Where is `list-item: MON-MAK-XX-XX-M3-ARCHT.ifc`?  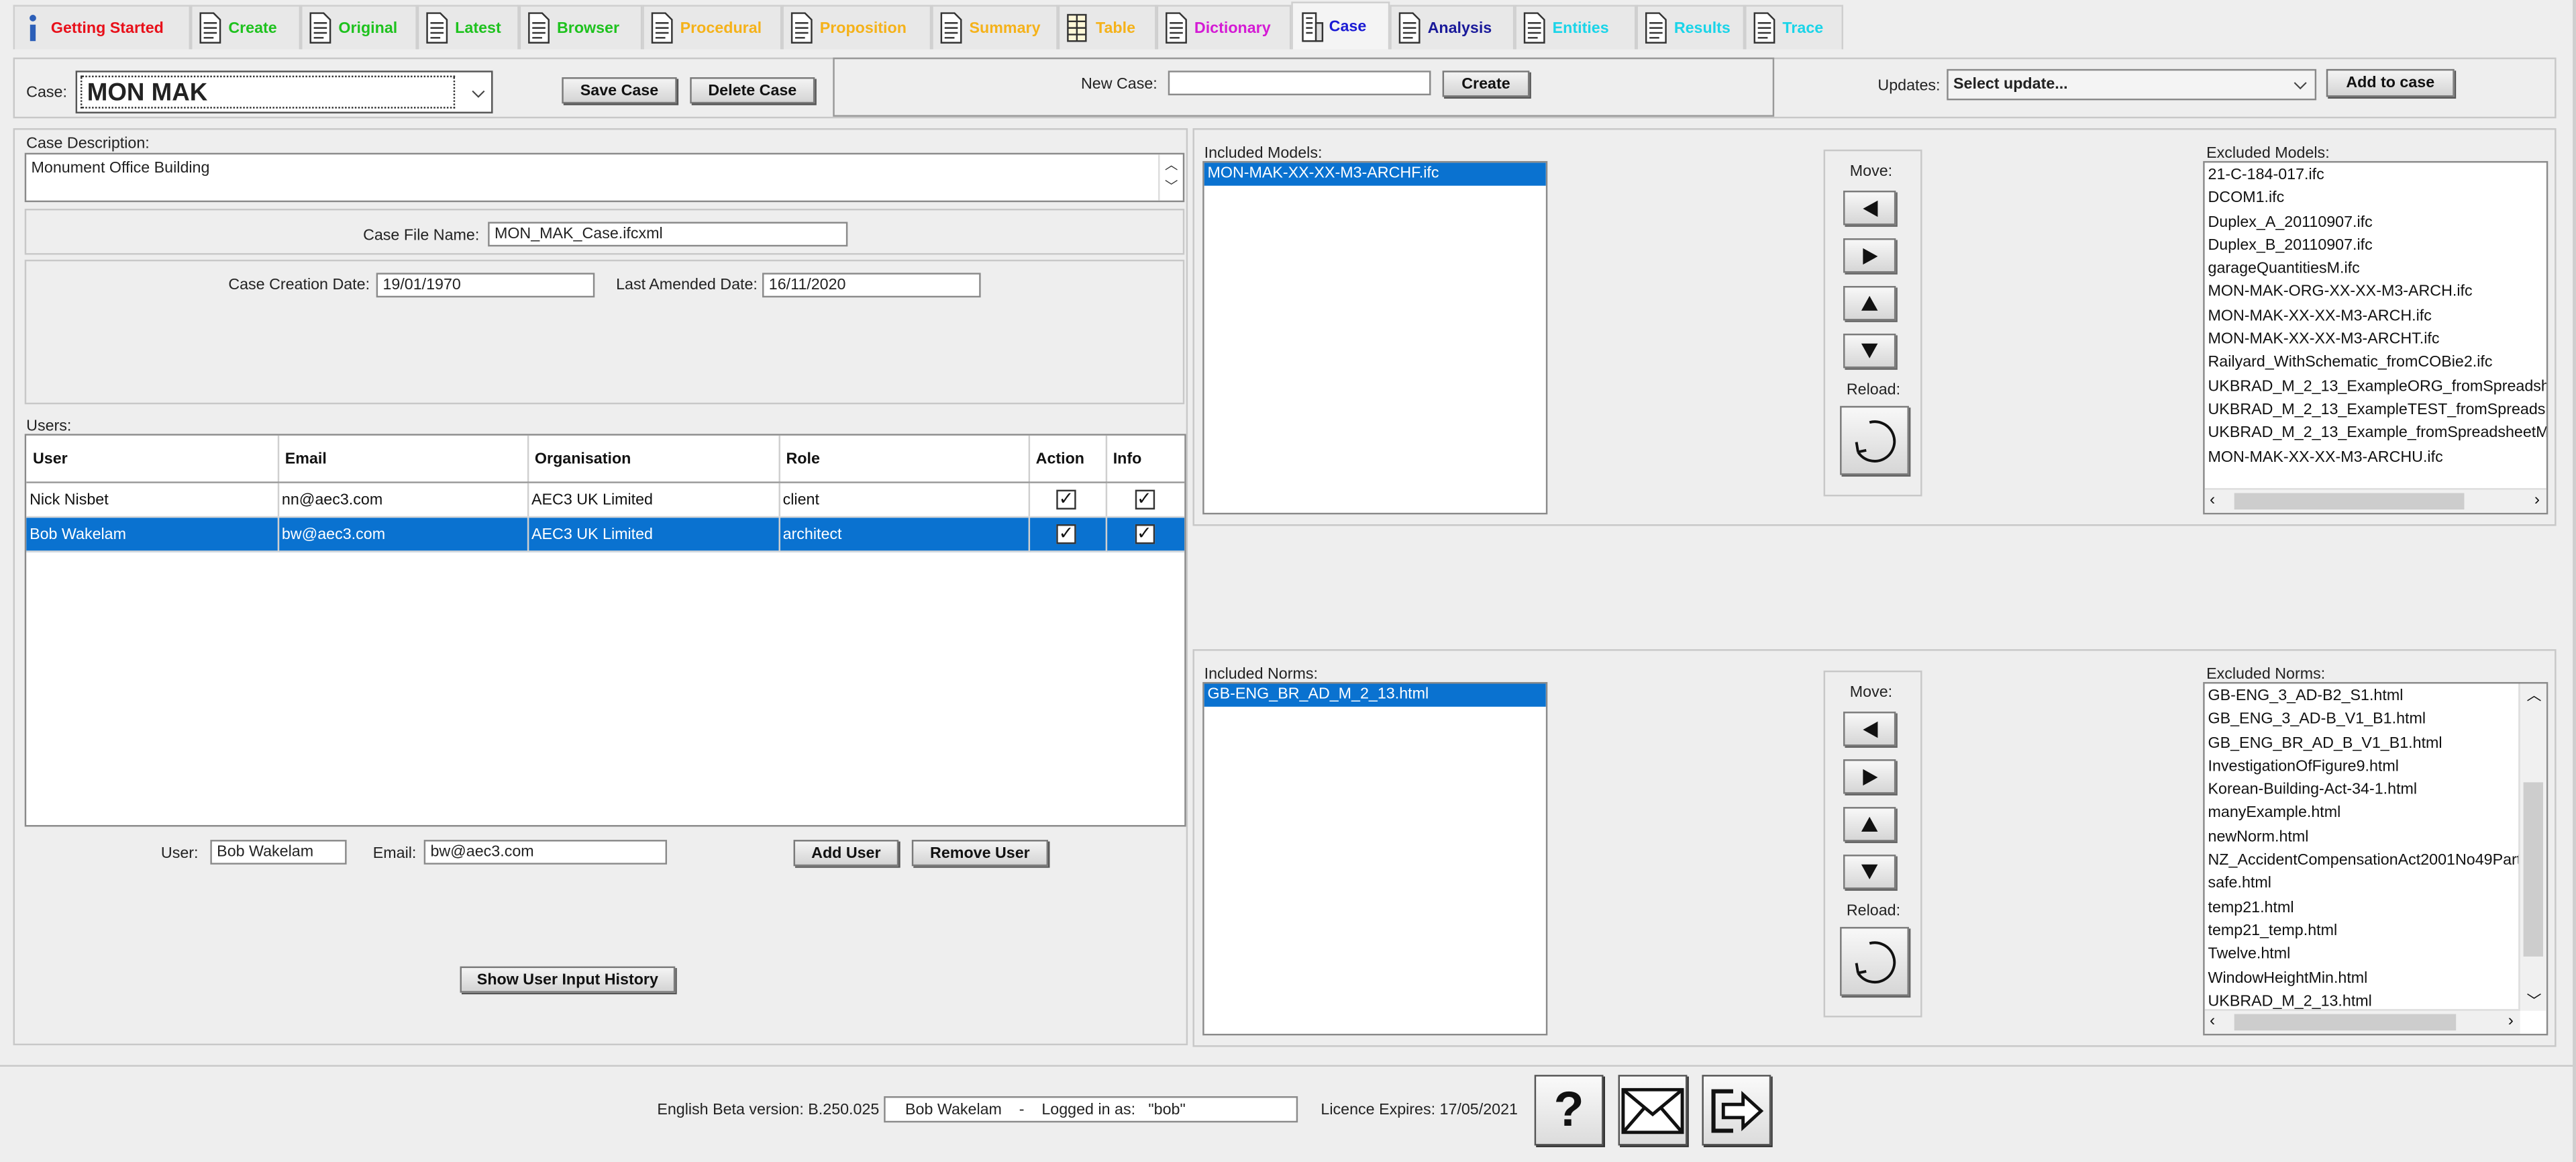 list-item: MON-MAK-XX-XX-M3-ARCHT.ifc is located at coordinates (2375, 340).